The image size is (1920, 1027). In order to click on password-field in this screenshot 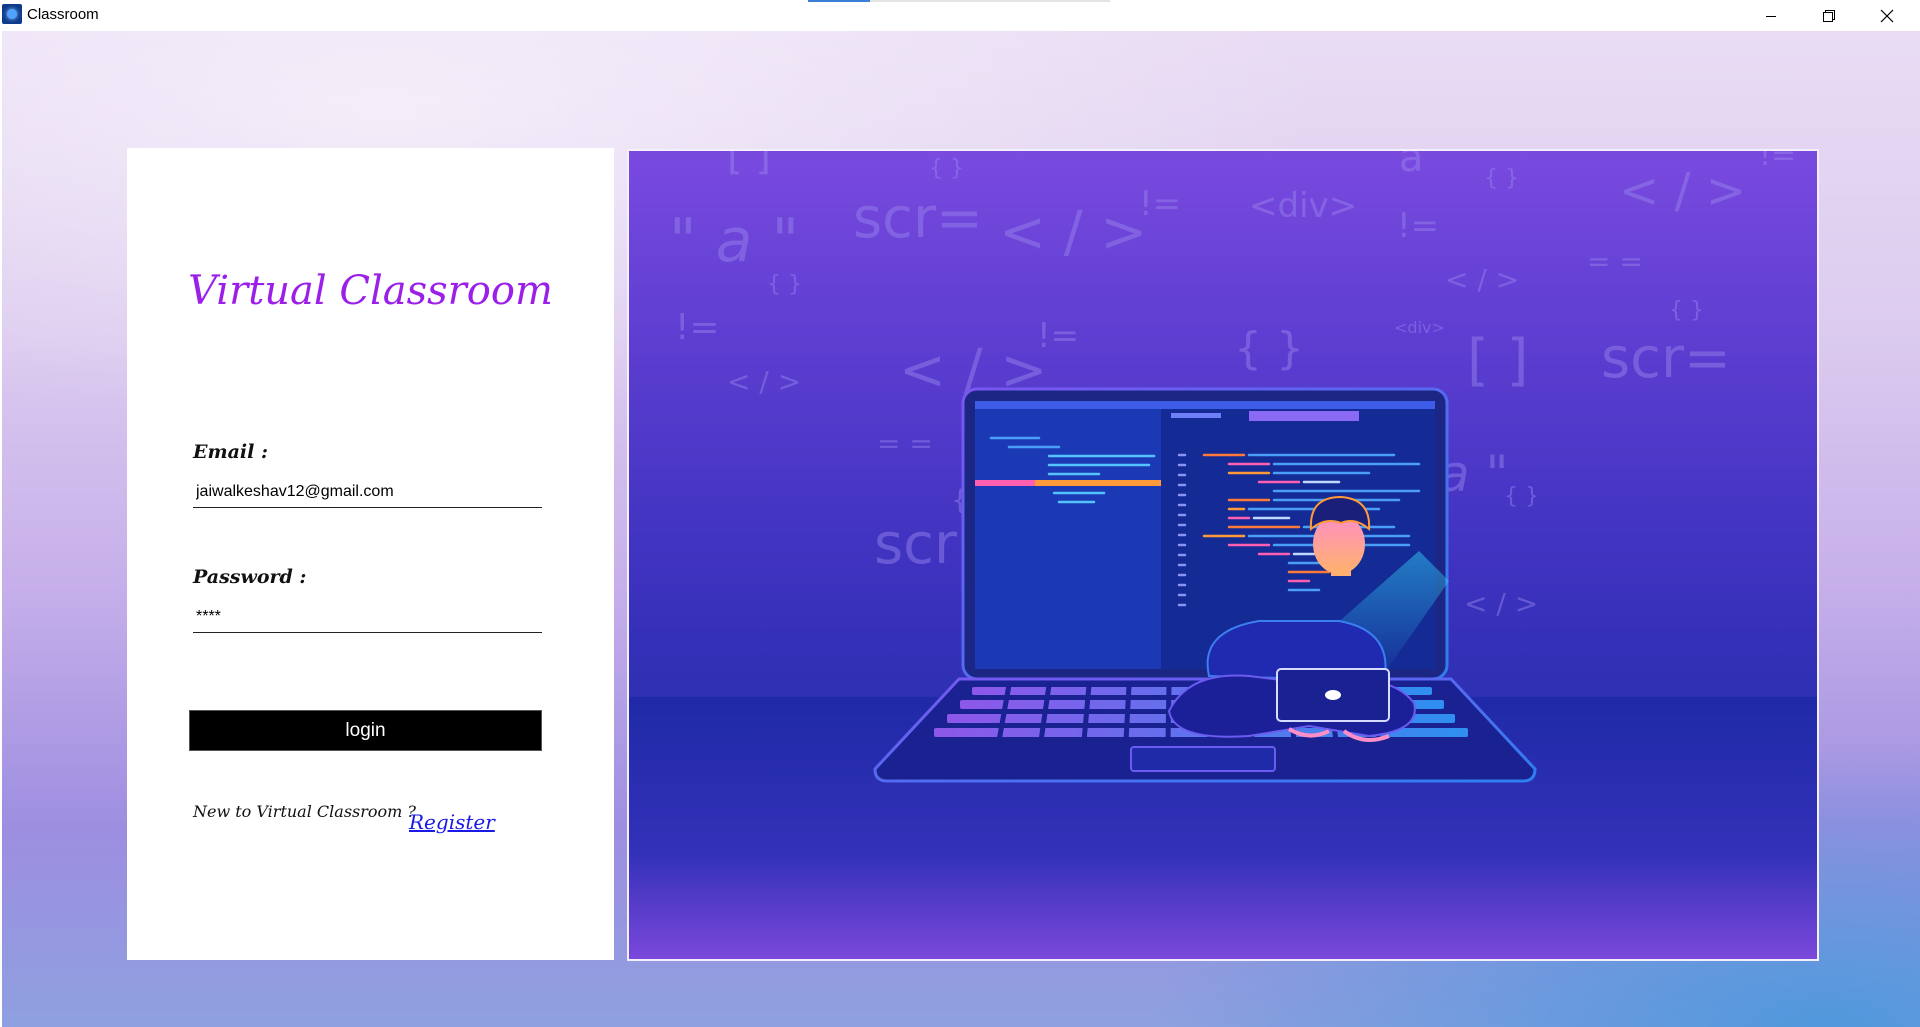, I will do `click(367, 617)`.